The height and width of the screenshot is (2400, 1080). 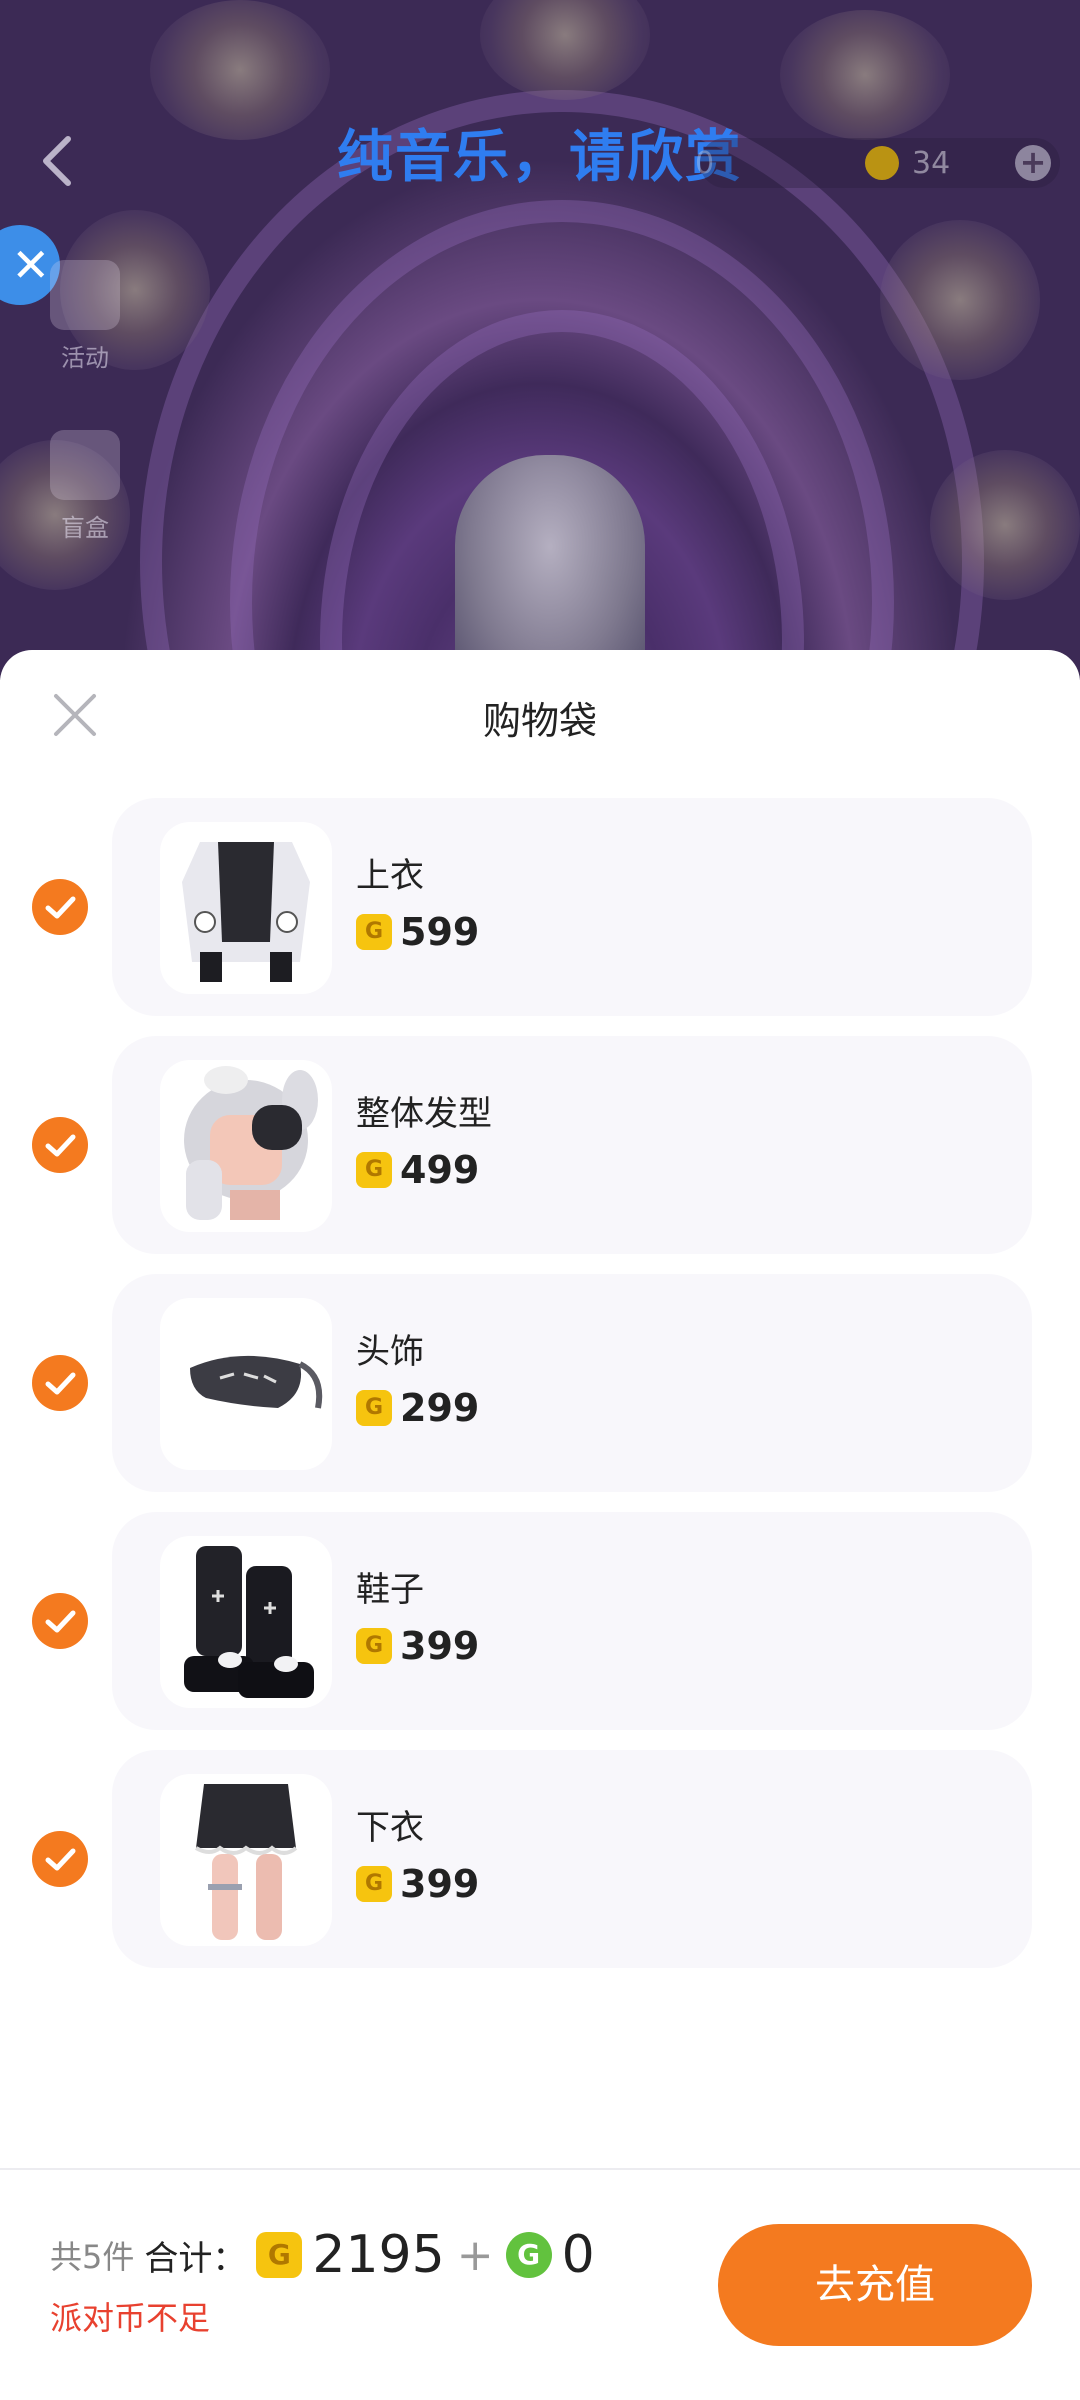 What do you see at coordinates (246, 1146) in the screenshot?
I see `hairstyle-icon` at bounding box center [246, 1146].